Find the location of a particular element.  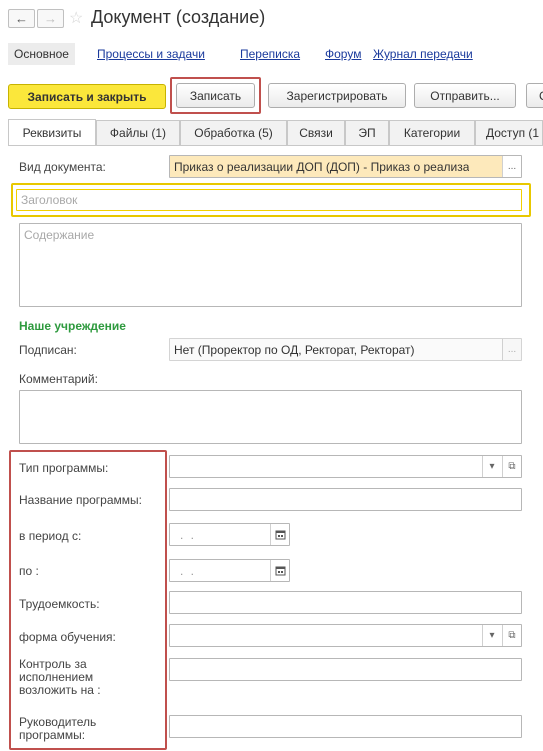

head-label: Руководитель программы: is located at coordinates (58, 728).